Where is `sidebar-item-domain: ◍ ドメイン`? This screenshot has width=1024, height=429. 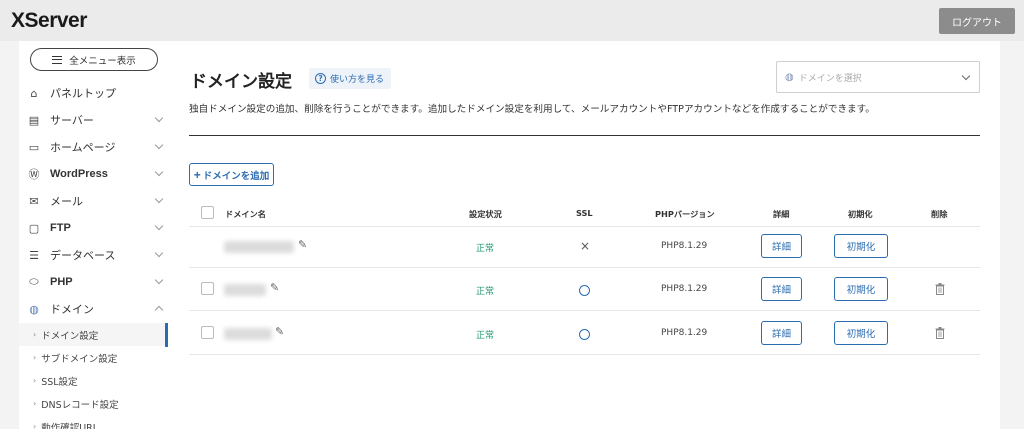 sidebar-item-domain: ◍ ドメイン is located at coordinates (93, 309).